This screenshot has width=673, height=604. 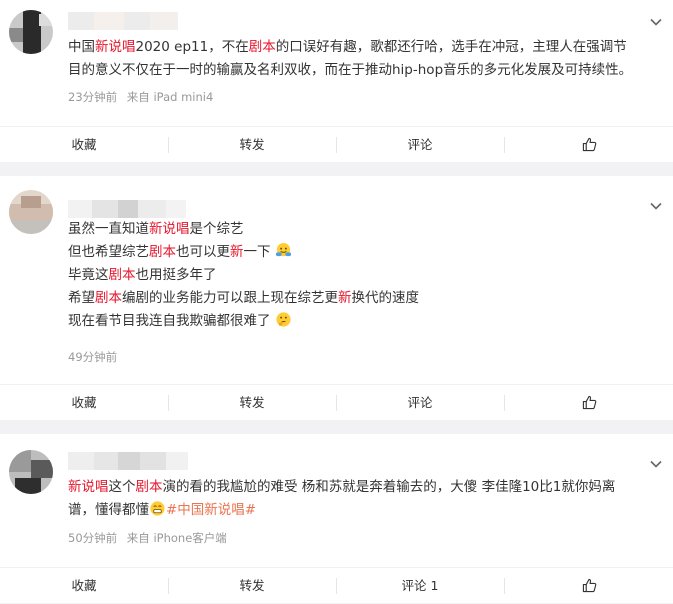 I want to click on action-bar: 收藏 转发 评论 1, so click(x=336, y=585).